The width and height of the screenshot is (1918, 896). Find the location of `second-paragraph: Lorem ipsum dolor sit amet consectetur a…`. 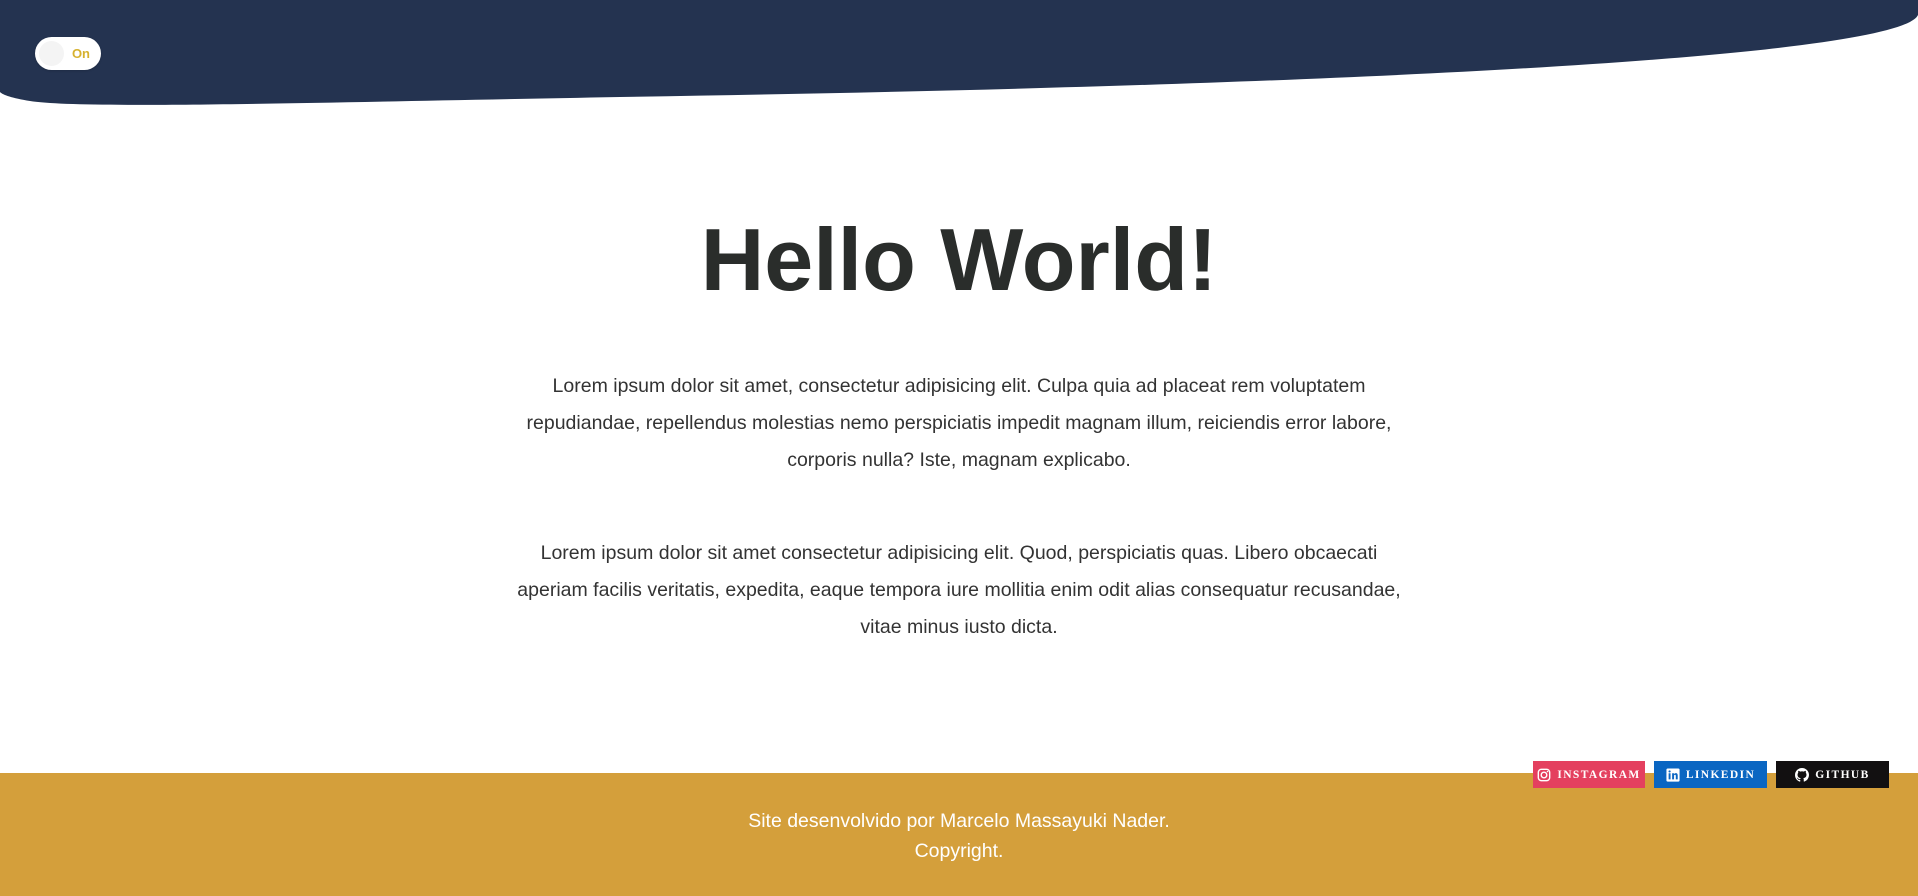

second-paragraph: Lorem ipsum dolor sit amet consectetur a… is located at coordinates (959, 590).